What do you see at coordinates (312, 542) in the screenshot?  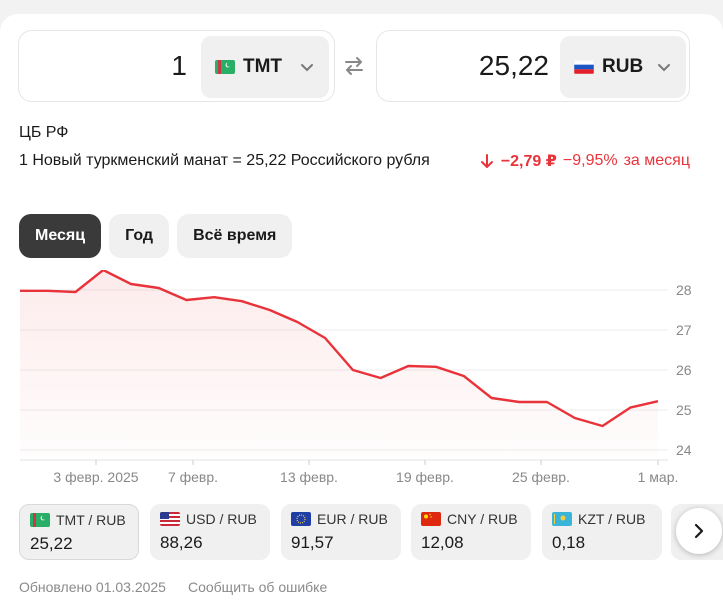 I see `pair-value: 91,57` at bounding box center [312, 542].